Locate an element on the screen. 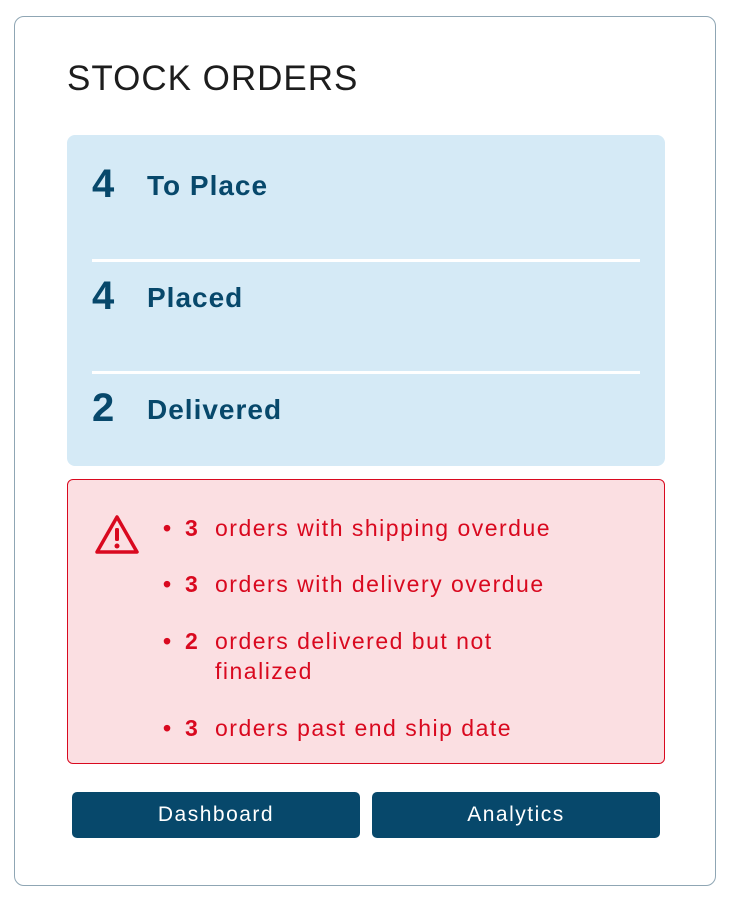 Image resolution: width=736 pixels, height=908 pixels. status-row-placed: 4 Placed is located at coordinates (366, 302).